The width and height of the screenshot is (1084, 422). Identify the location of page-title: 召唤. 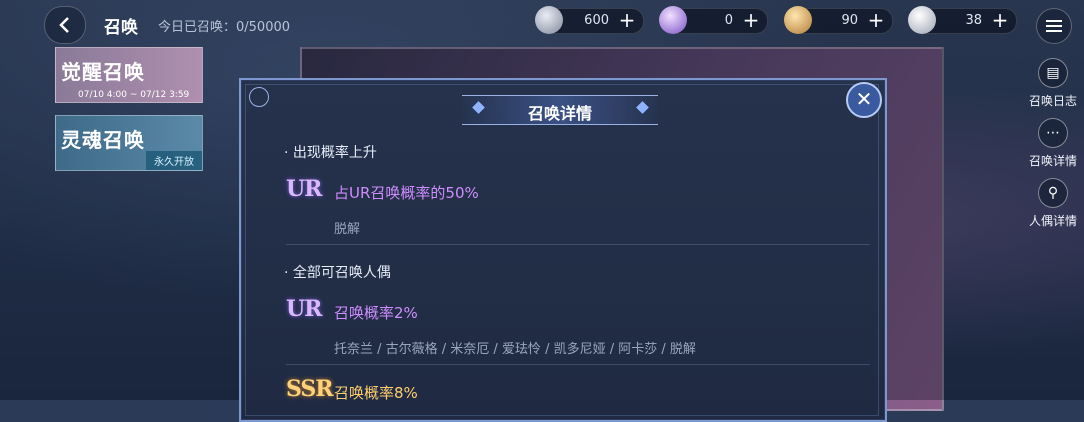
(121, 28).